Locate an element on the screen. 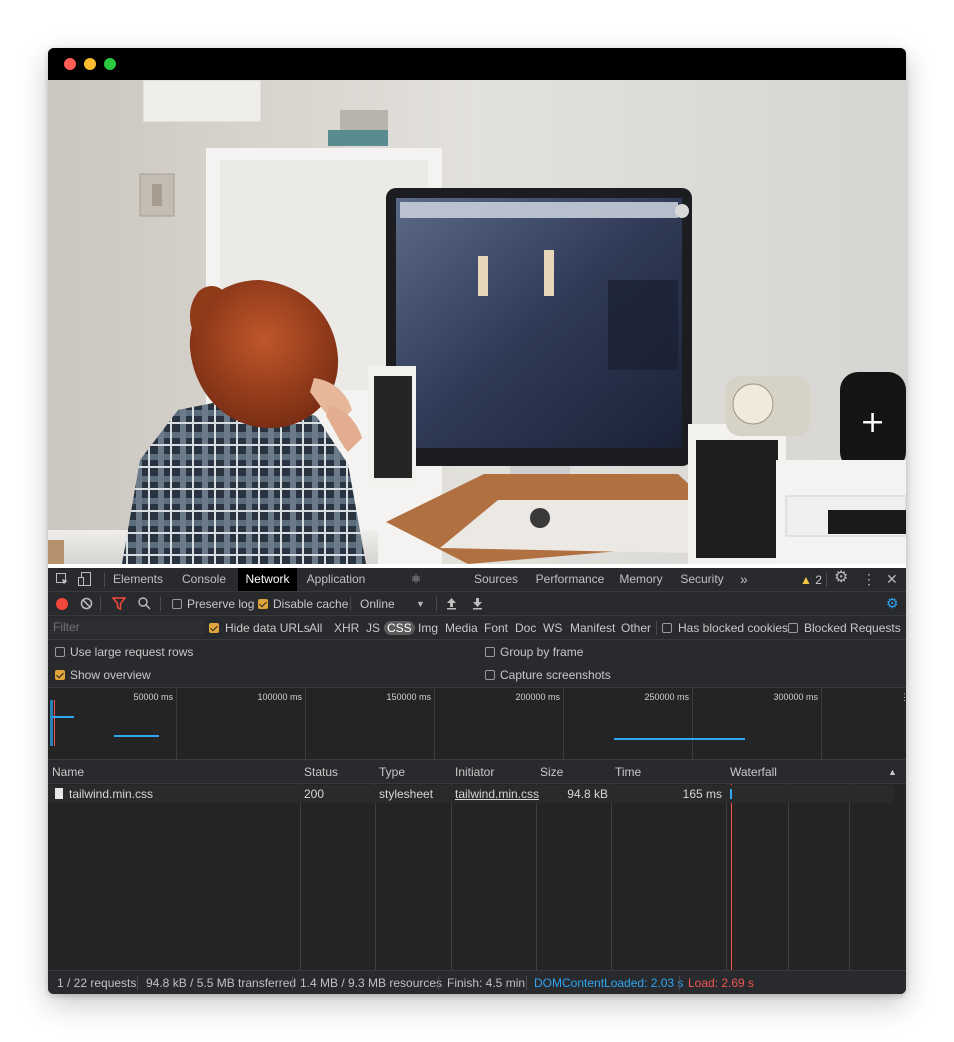 The width and height of the screenshot is (954, 1042). group-by-frame-checkbox is located at coordinates (490, 652).